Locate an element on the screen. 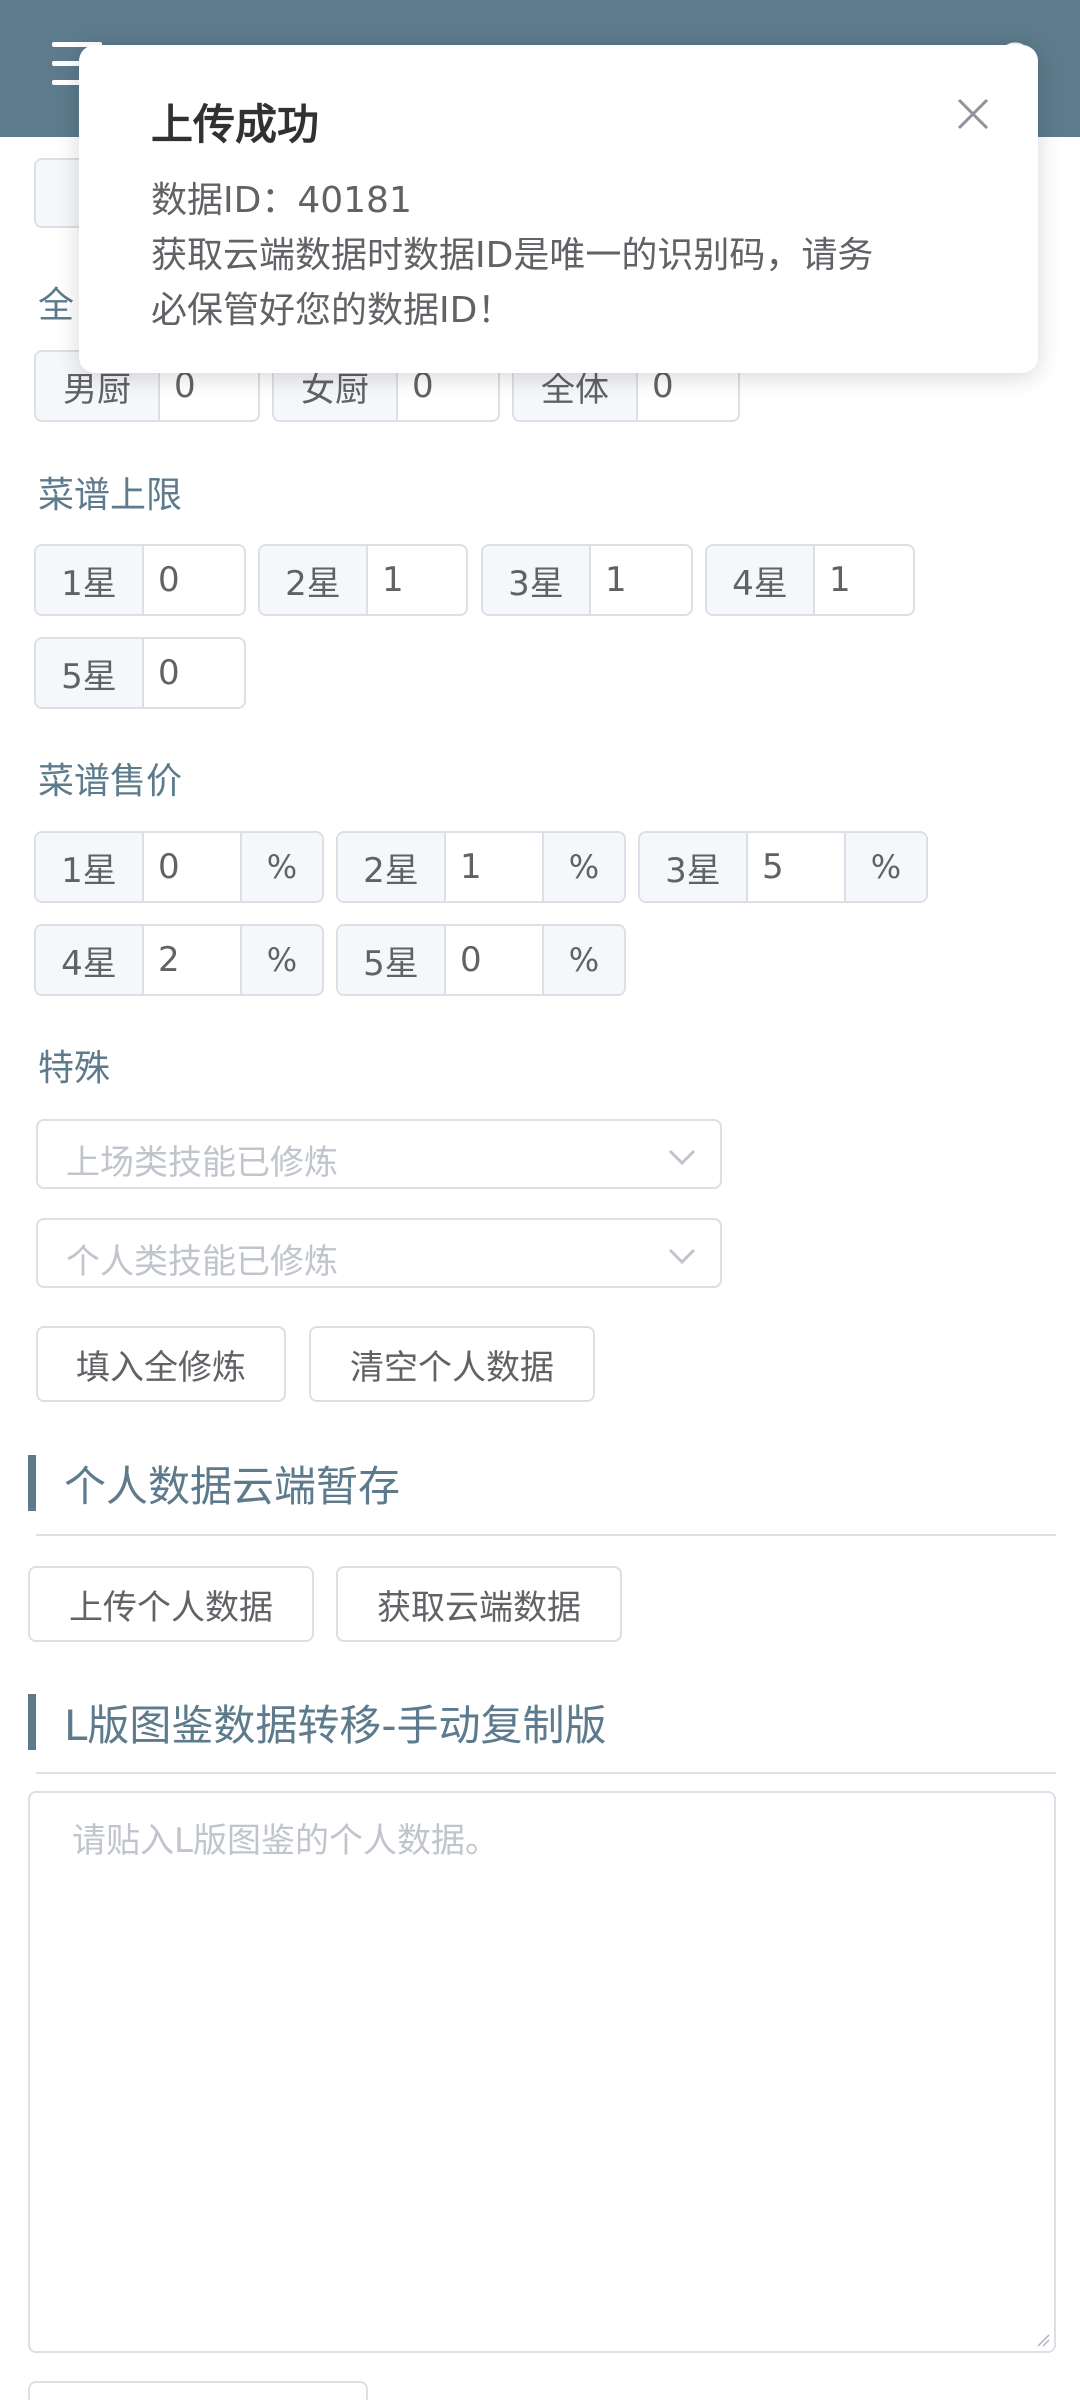 Image resolution: width=1080 pixels, height=2400 pixels. recipe-price-3star: 3星 5 % is located at coordinates (783, 867).